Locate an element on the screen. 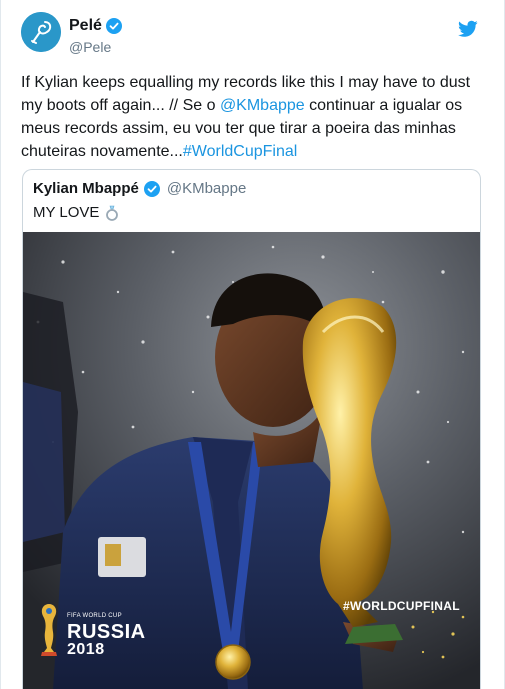  photo-hashtag-overlay: #WORLDCUPFINAL is located at coordinates (401, 606).